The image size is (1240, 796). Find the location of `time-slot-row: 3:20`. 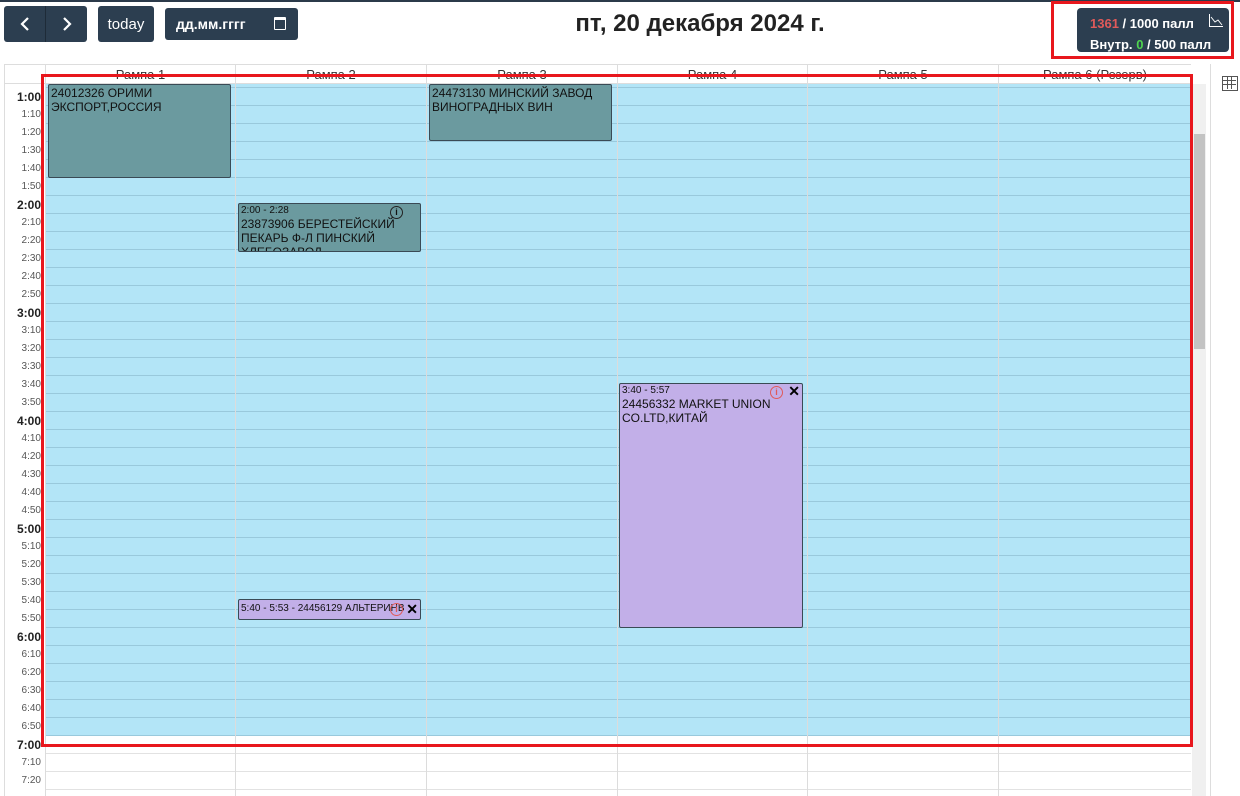

time-slot-row: 3:20 is located at coordinates (598, 349).